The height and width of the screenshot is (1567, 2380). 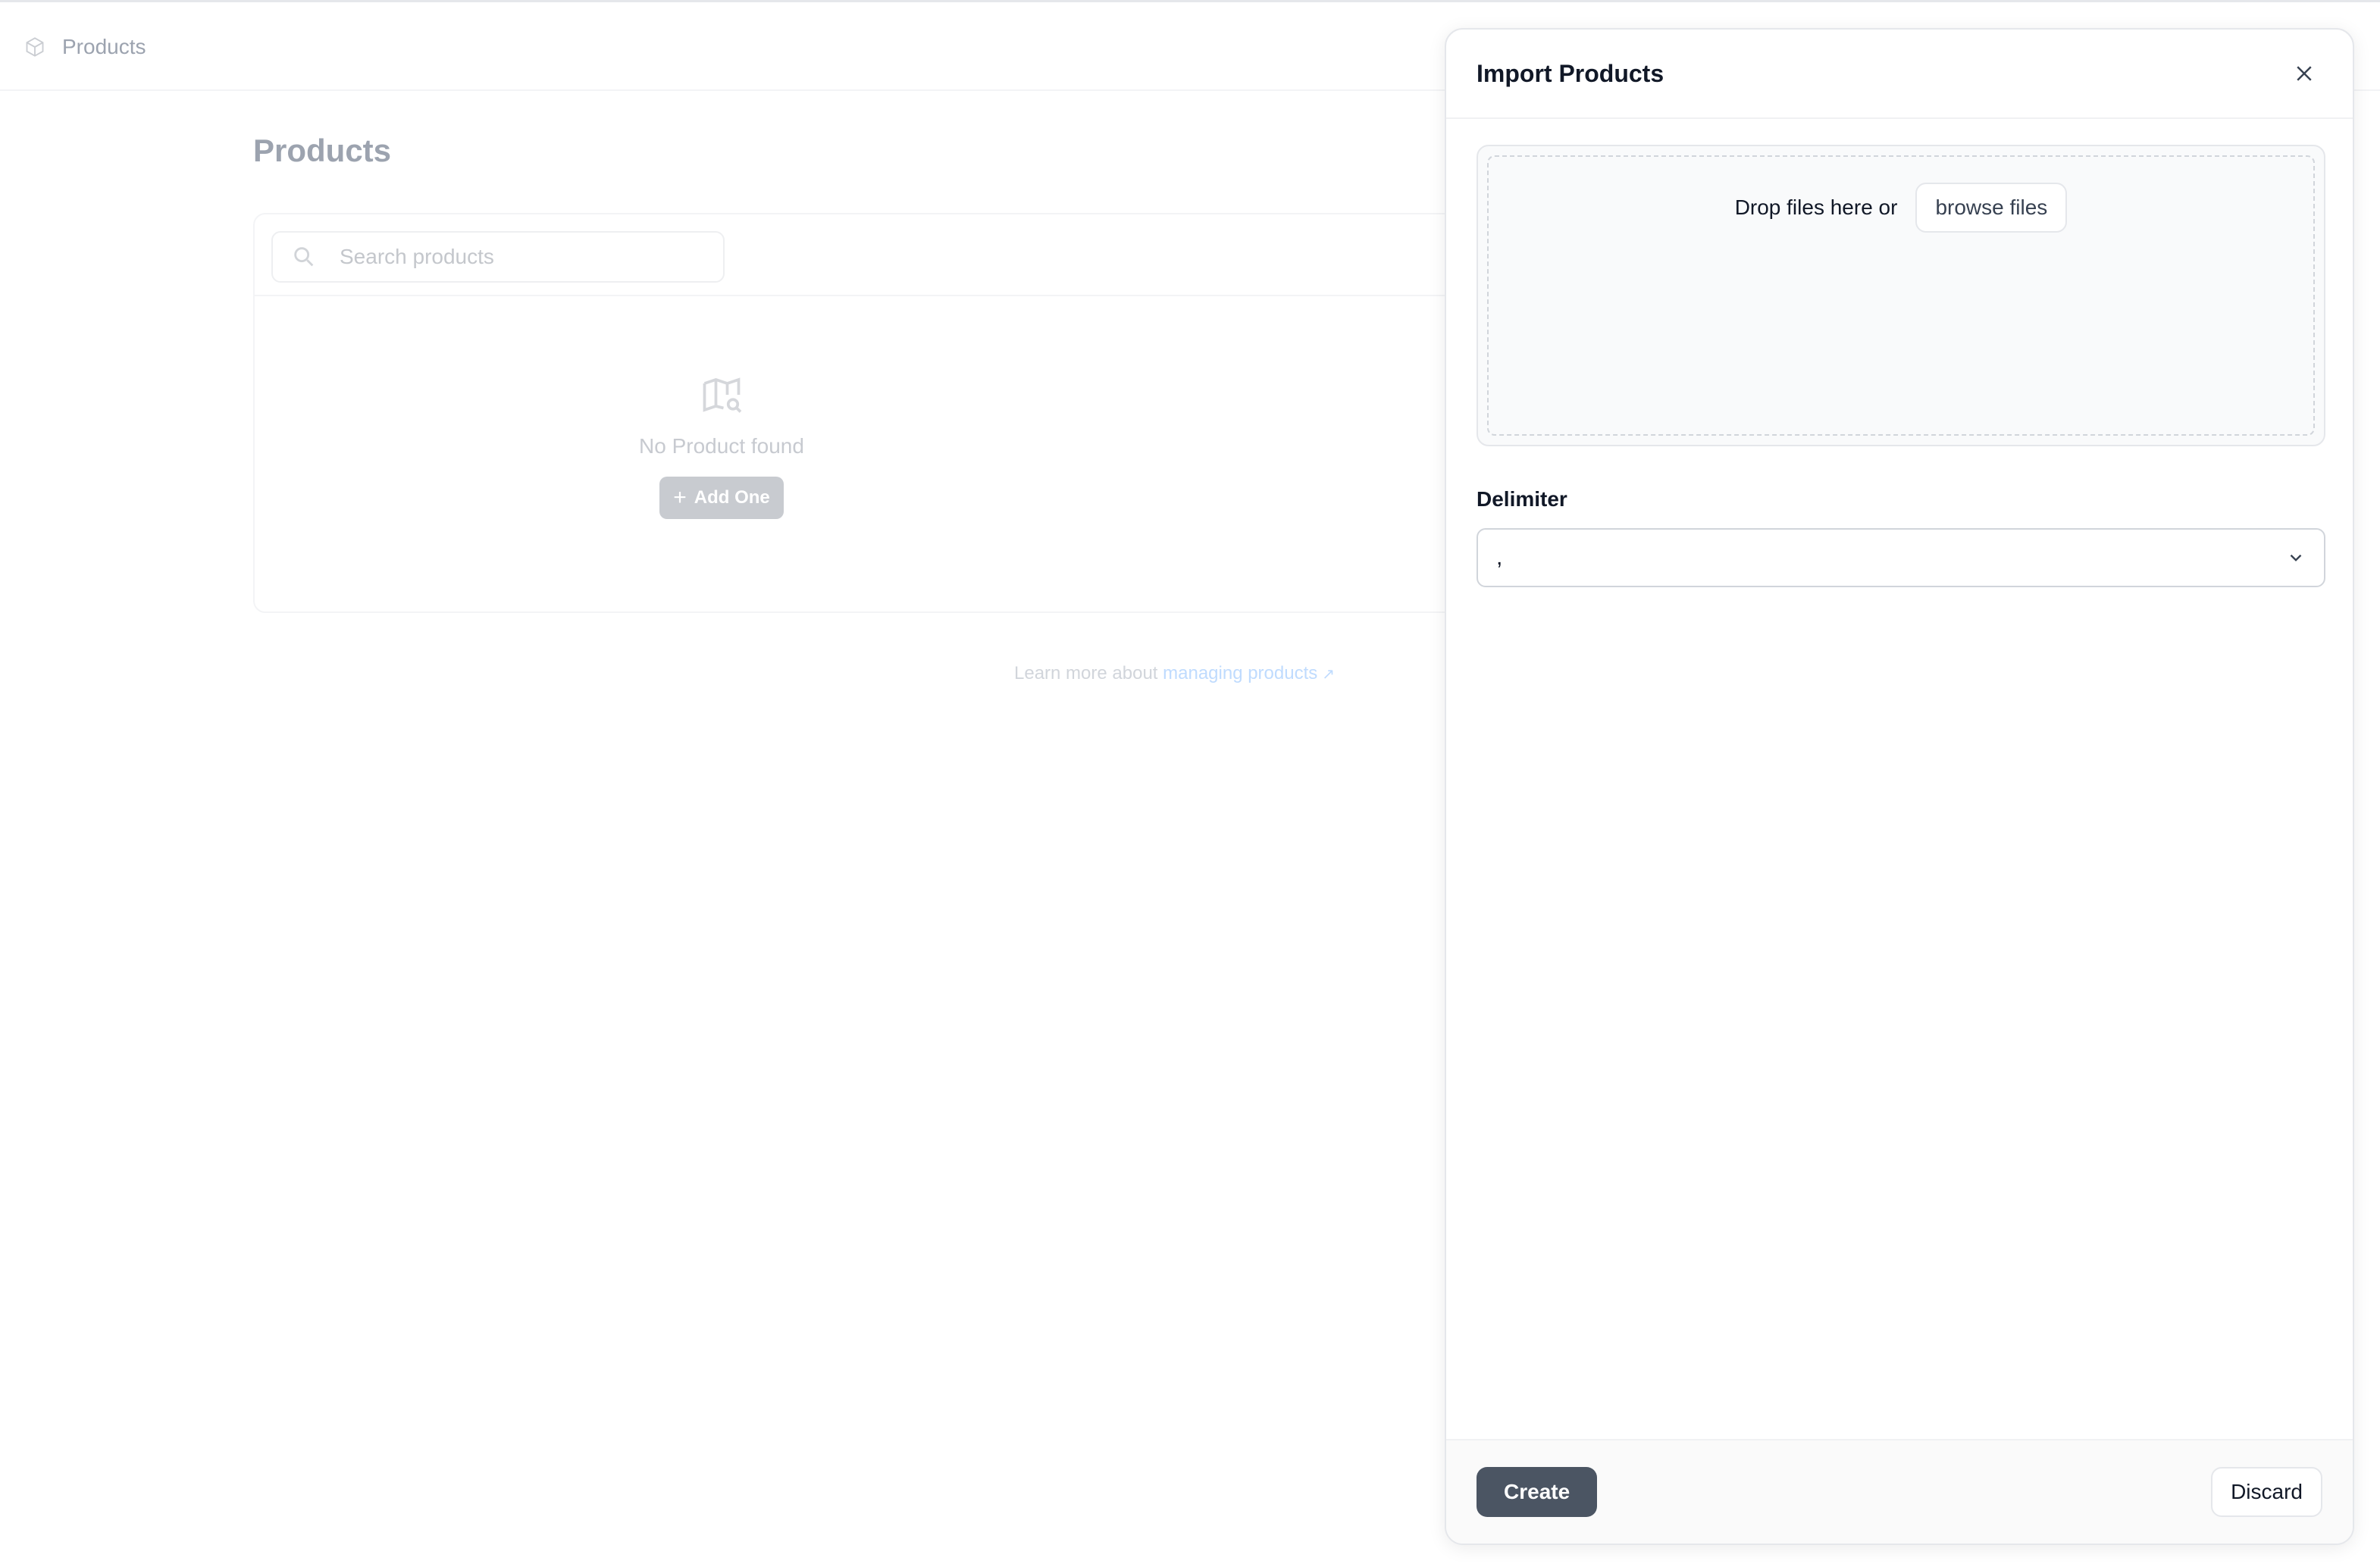 I want to click on empty-state: No Product found + Add One, so click(x=722, y=408).